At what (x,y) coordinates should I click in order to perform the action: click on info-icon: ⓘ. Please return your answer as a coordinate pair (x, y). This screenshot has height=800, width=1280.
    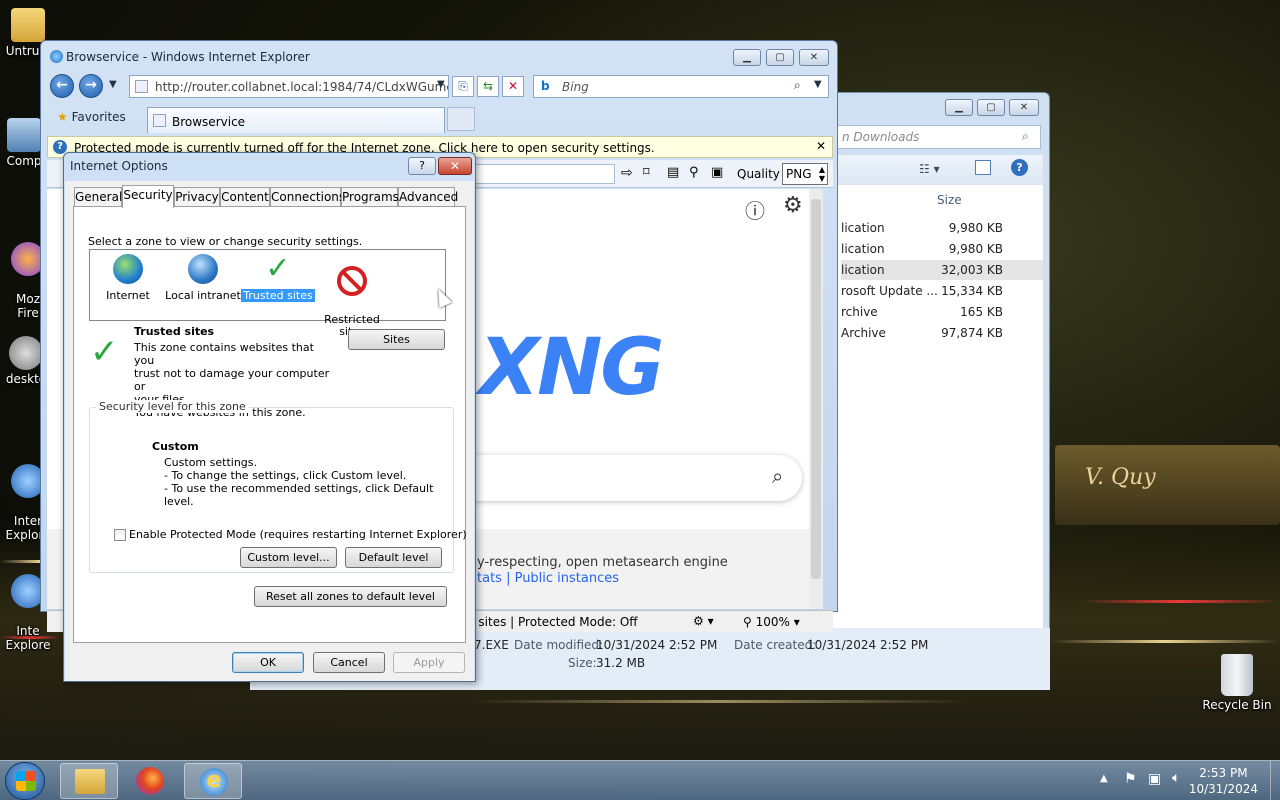
    Looking at the image, I should click on (755, 209).